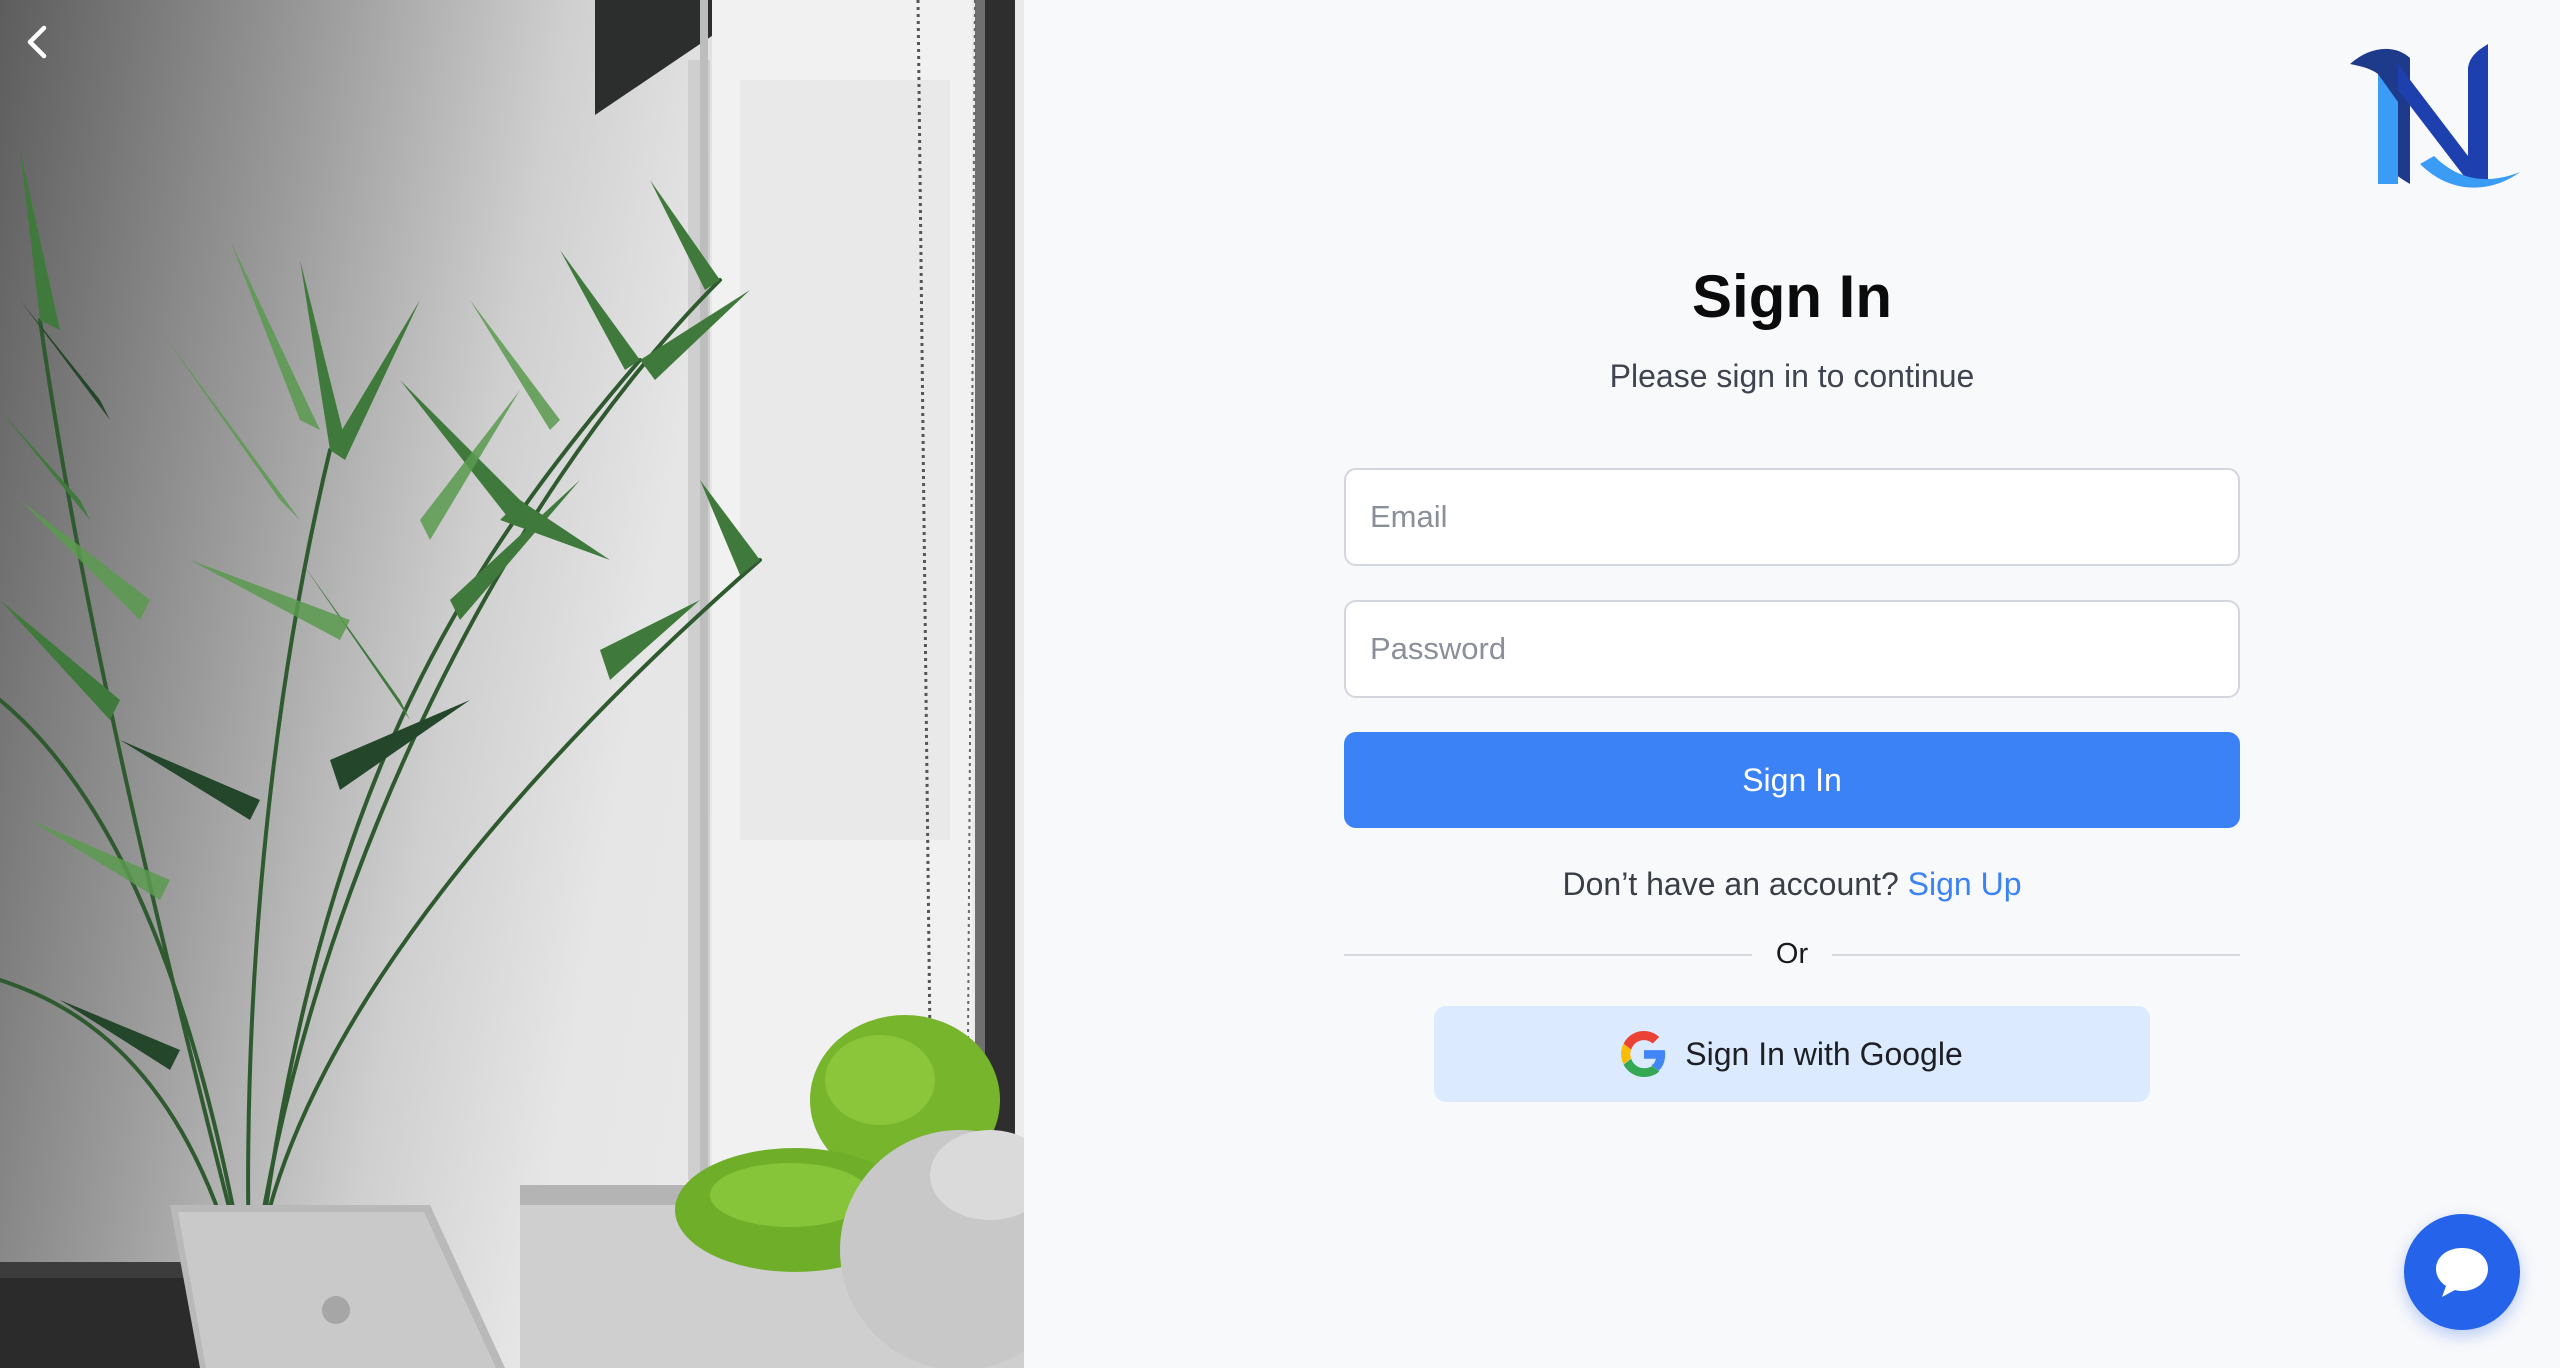 Image resolution: width=2560 pixels, height=1368 pixels. I want to click on sign-in-button: Sign In, so click(1792, 780).